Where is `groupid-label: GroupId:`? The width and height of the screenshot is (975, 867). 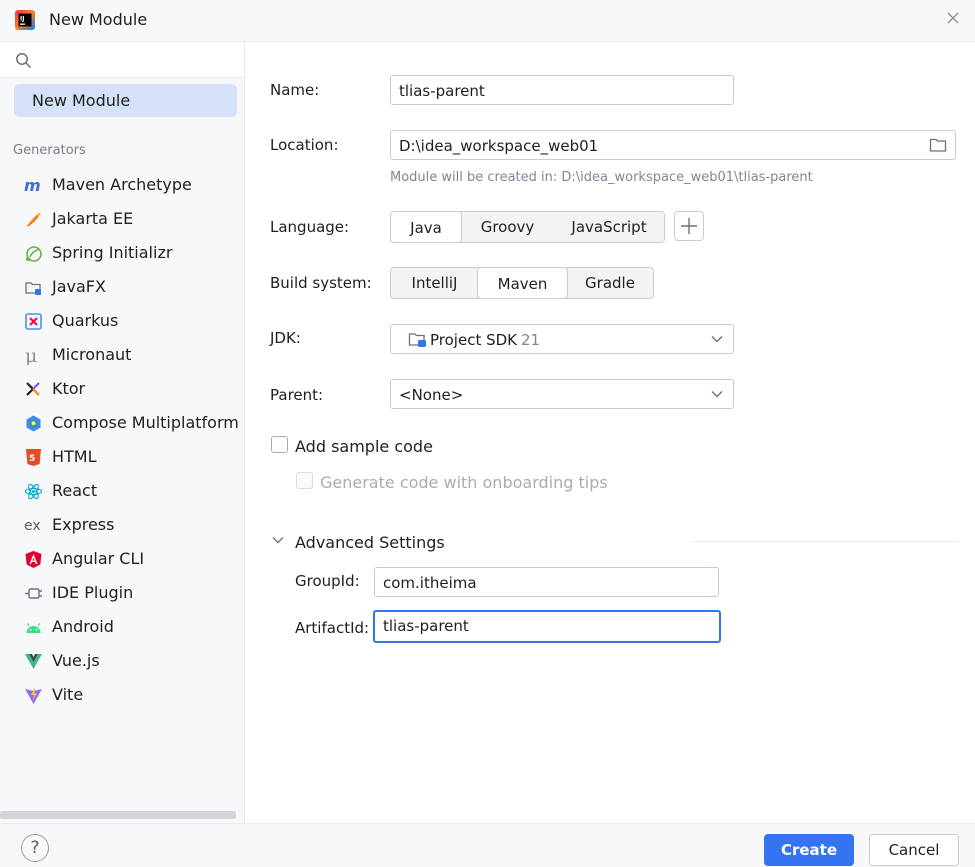
groupid-label: GroupId: is located at coordinates (327, 581).